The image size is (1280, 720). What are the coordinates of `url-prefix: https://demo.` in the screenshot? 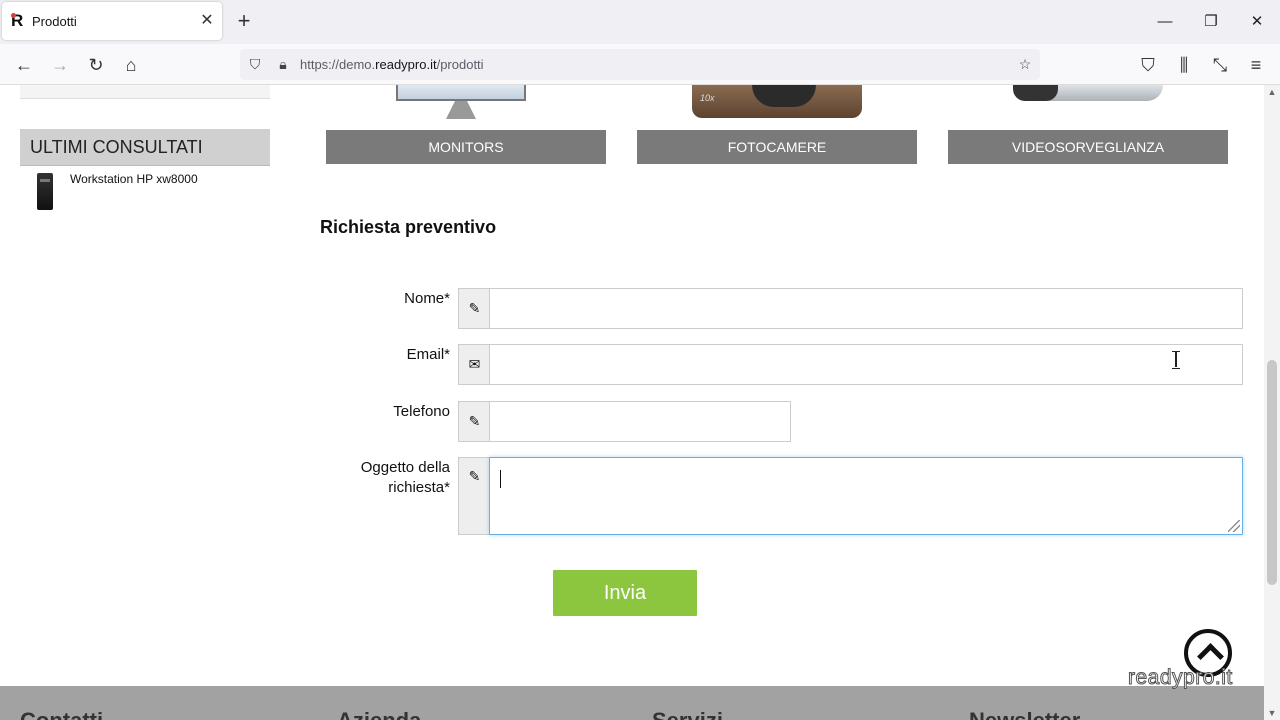 It's located at (338, 64).